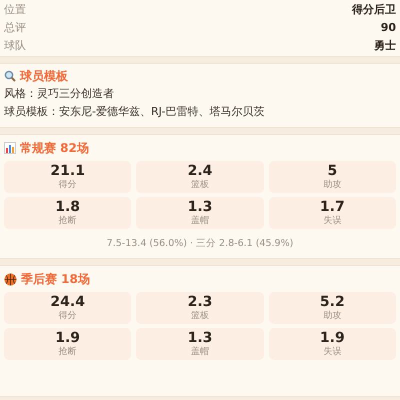  Describe the element at coordinates (200, 302) in the screenshot. I see `stat-value: 2.3` at that location.